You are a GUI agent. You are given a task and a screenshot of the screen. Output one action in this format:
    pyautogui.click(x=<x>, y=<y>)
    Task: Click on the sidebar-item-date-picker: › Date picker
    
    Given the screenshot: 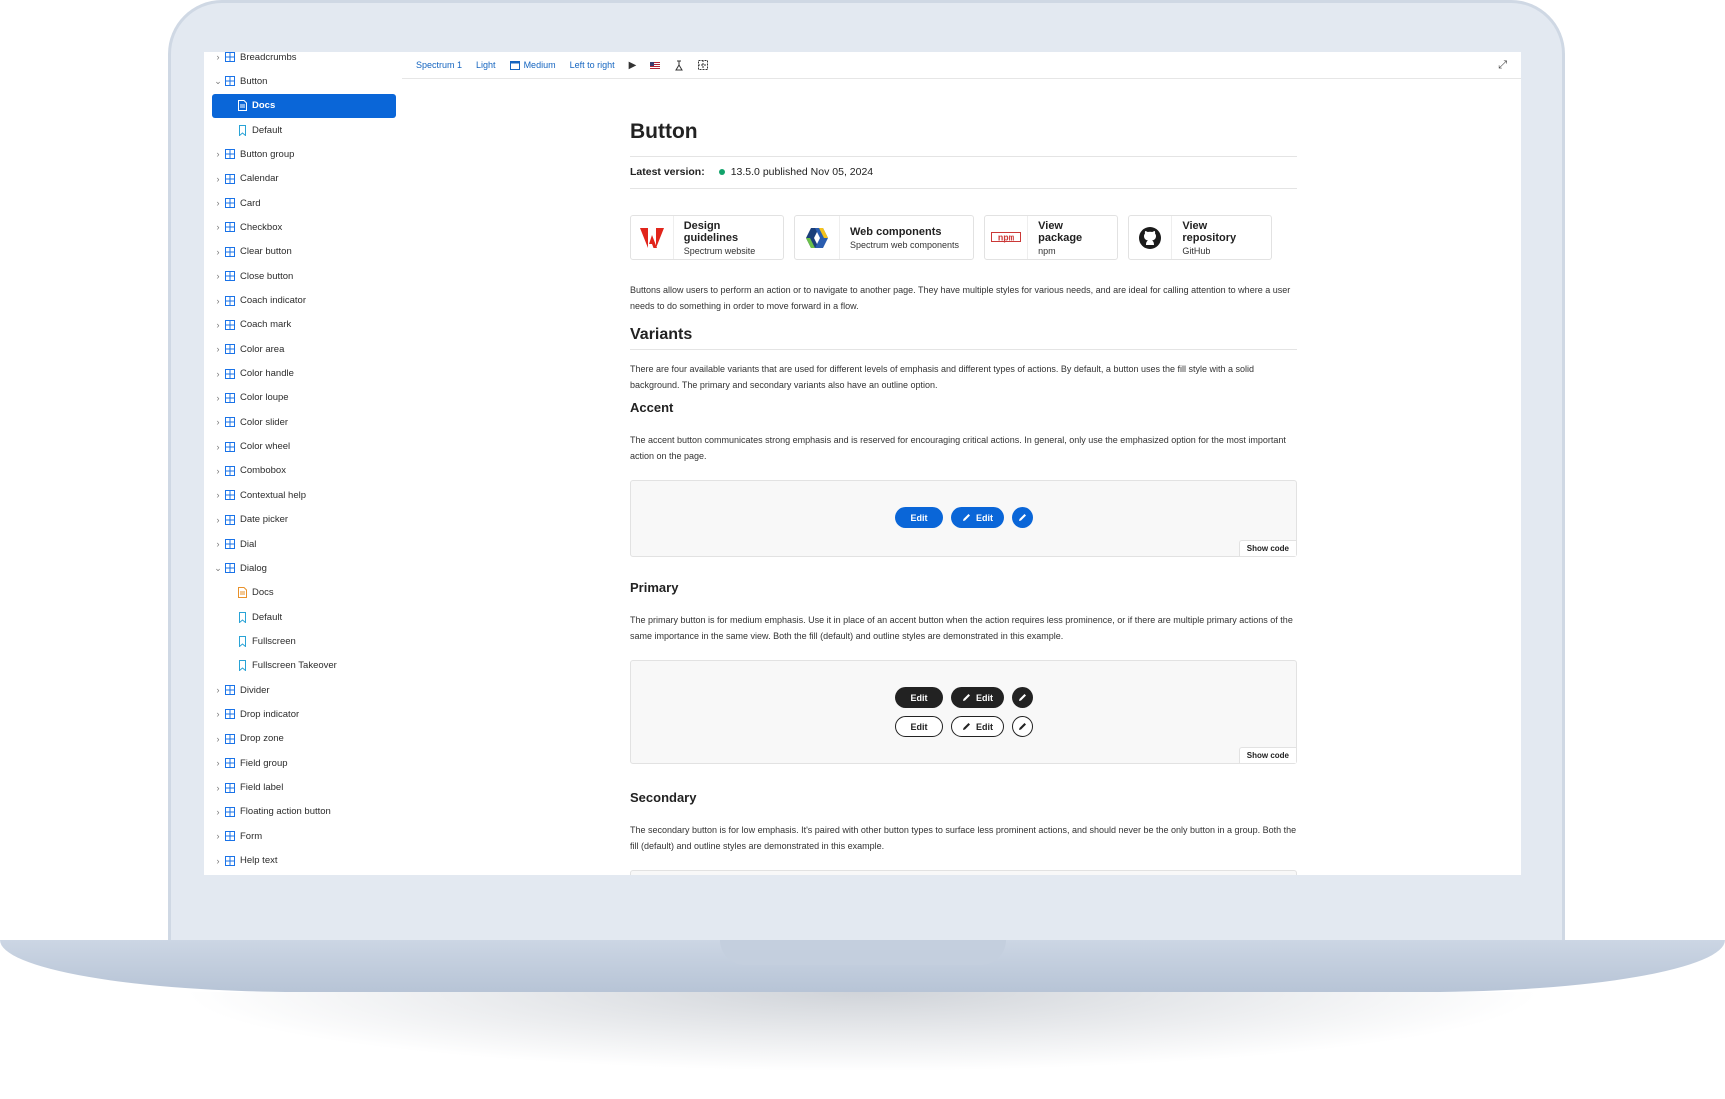 What is the action you would take?
    pyautogui.click(x=304, y=520)
    